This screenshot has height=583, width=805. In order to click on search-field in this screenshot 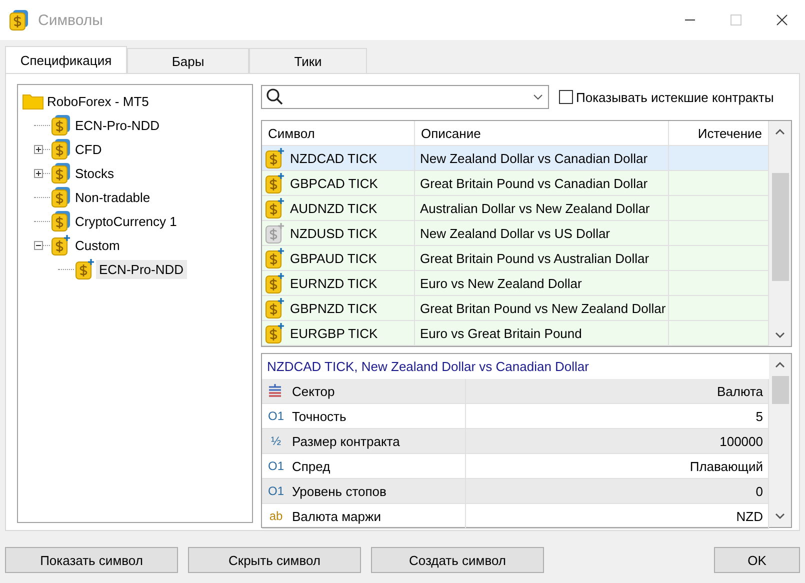, I will do `click(405, 97)`.